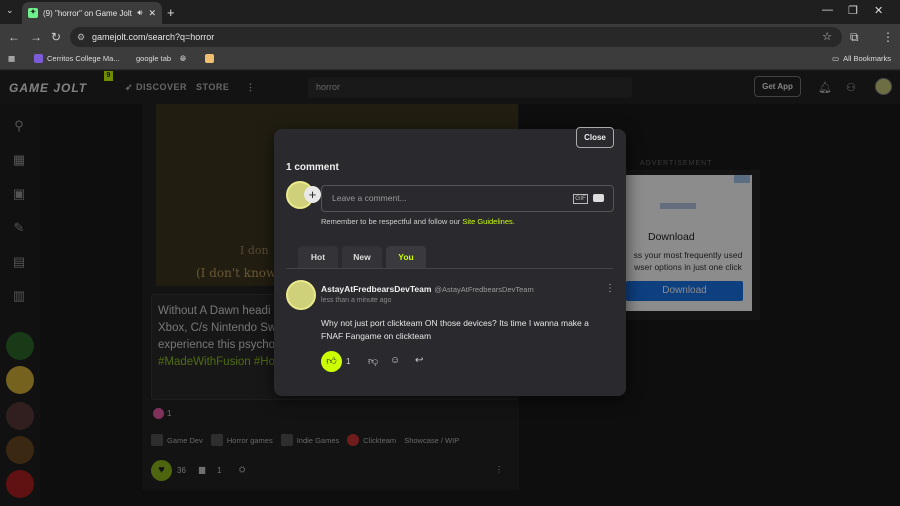  Describe the element at coordinates (854, 37) in the screenshot. I see `extensions-icon: ⧉` at that location.